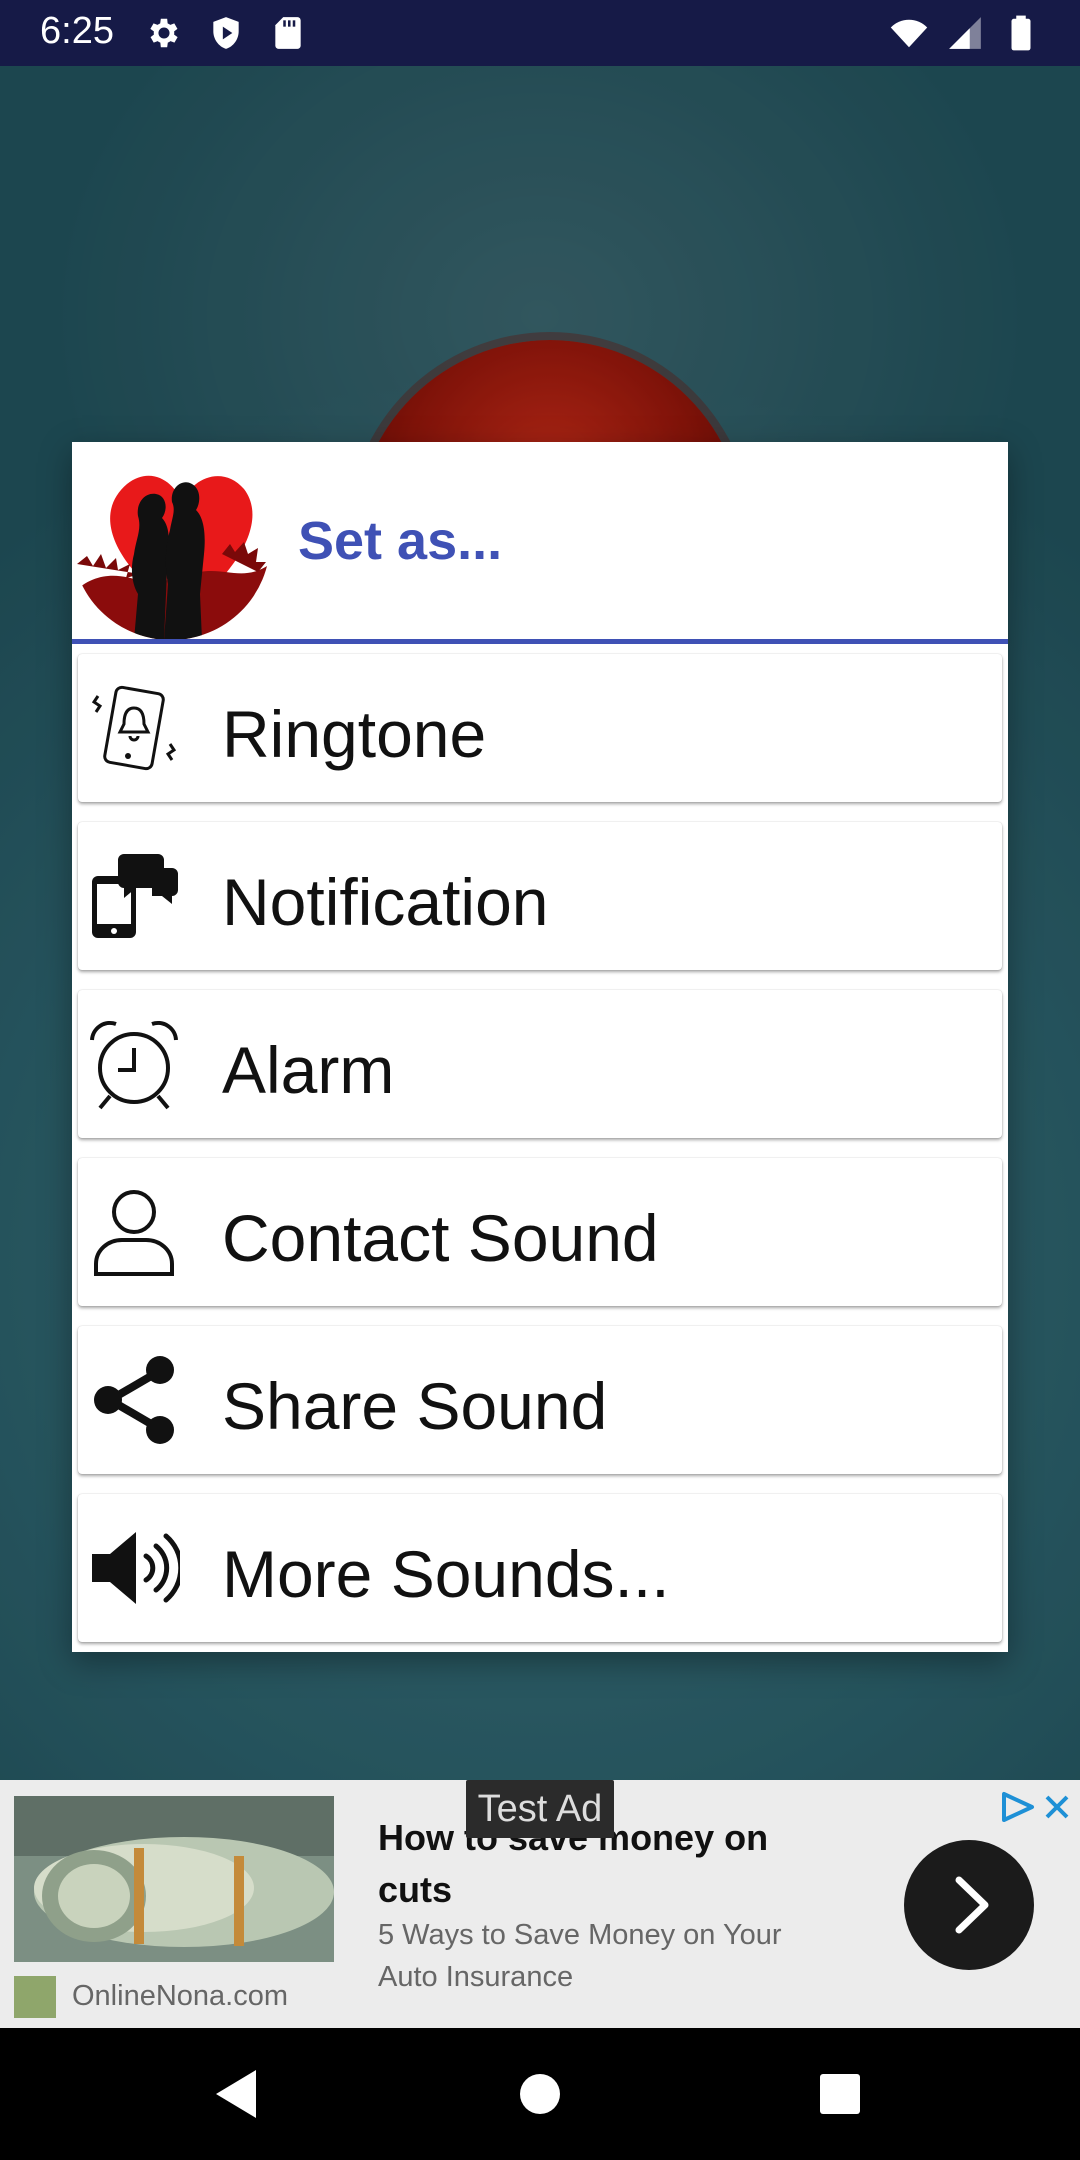  I want to click on menu-item-share-sound: Share Sound, so click(540, 1400).